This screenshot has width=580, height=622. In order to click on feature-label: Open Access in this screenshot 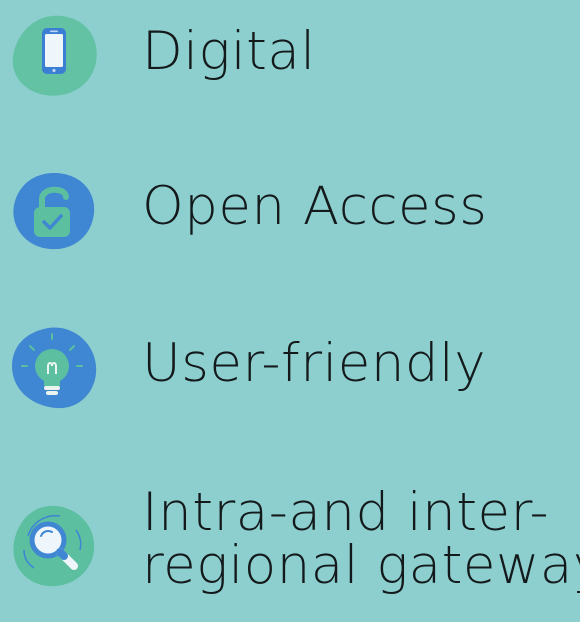, I will do `click(315, 206)`.